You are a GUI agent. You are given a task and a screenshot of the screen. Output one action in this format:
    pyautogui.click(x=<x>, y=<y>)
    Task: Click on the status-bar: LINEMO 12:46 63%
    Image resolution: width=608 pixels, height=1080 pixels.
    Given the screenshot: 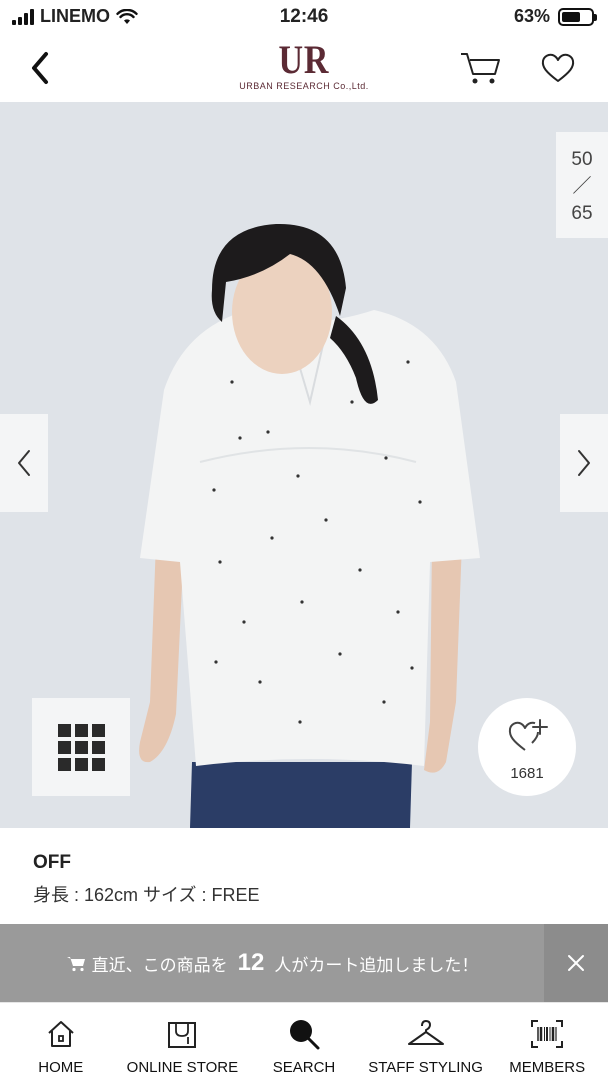 What is the action you would take?
    pyautogui.click(x=304, y=17)
    